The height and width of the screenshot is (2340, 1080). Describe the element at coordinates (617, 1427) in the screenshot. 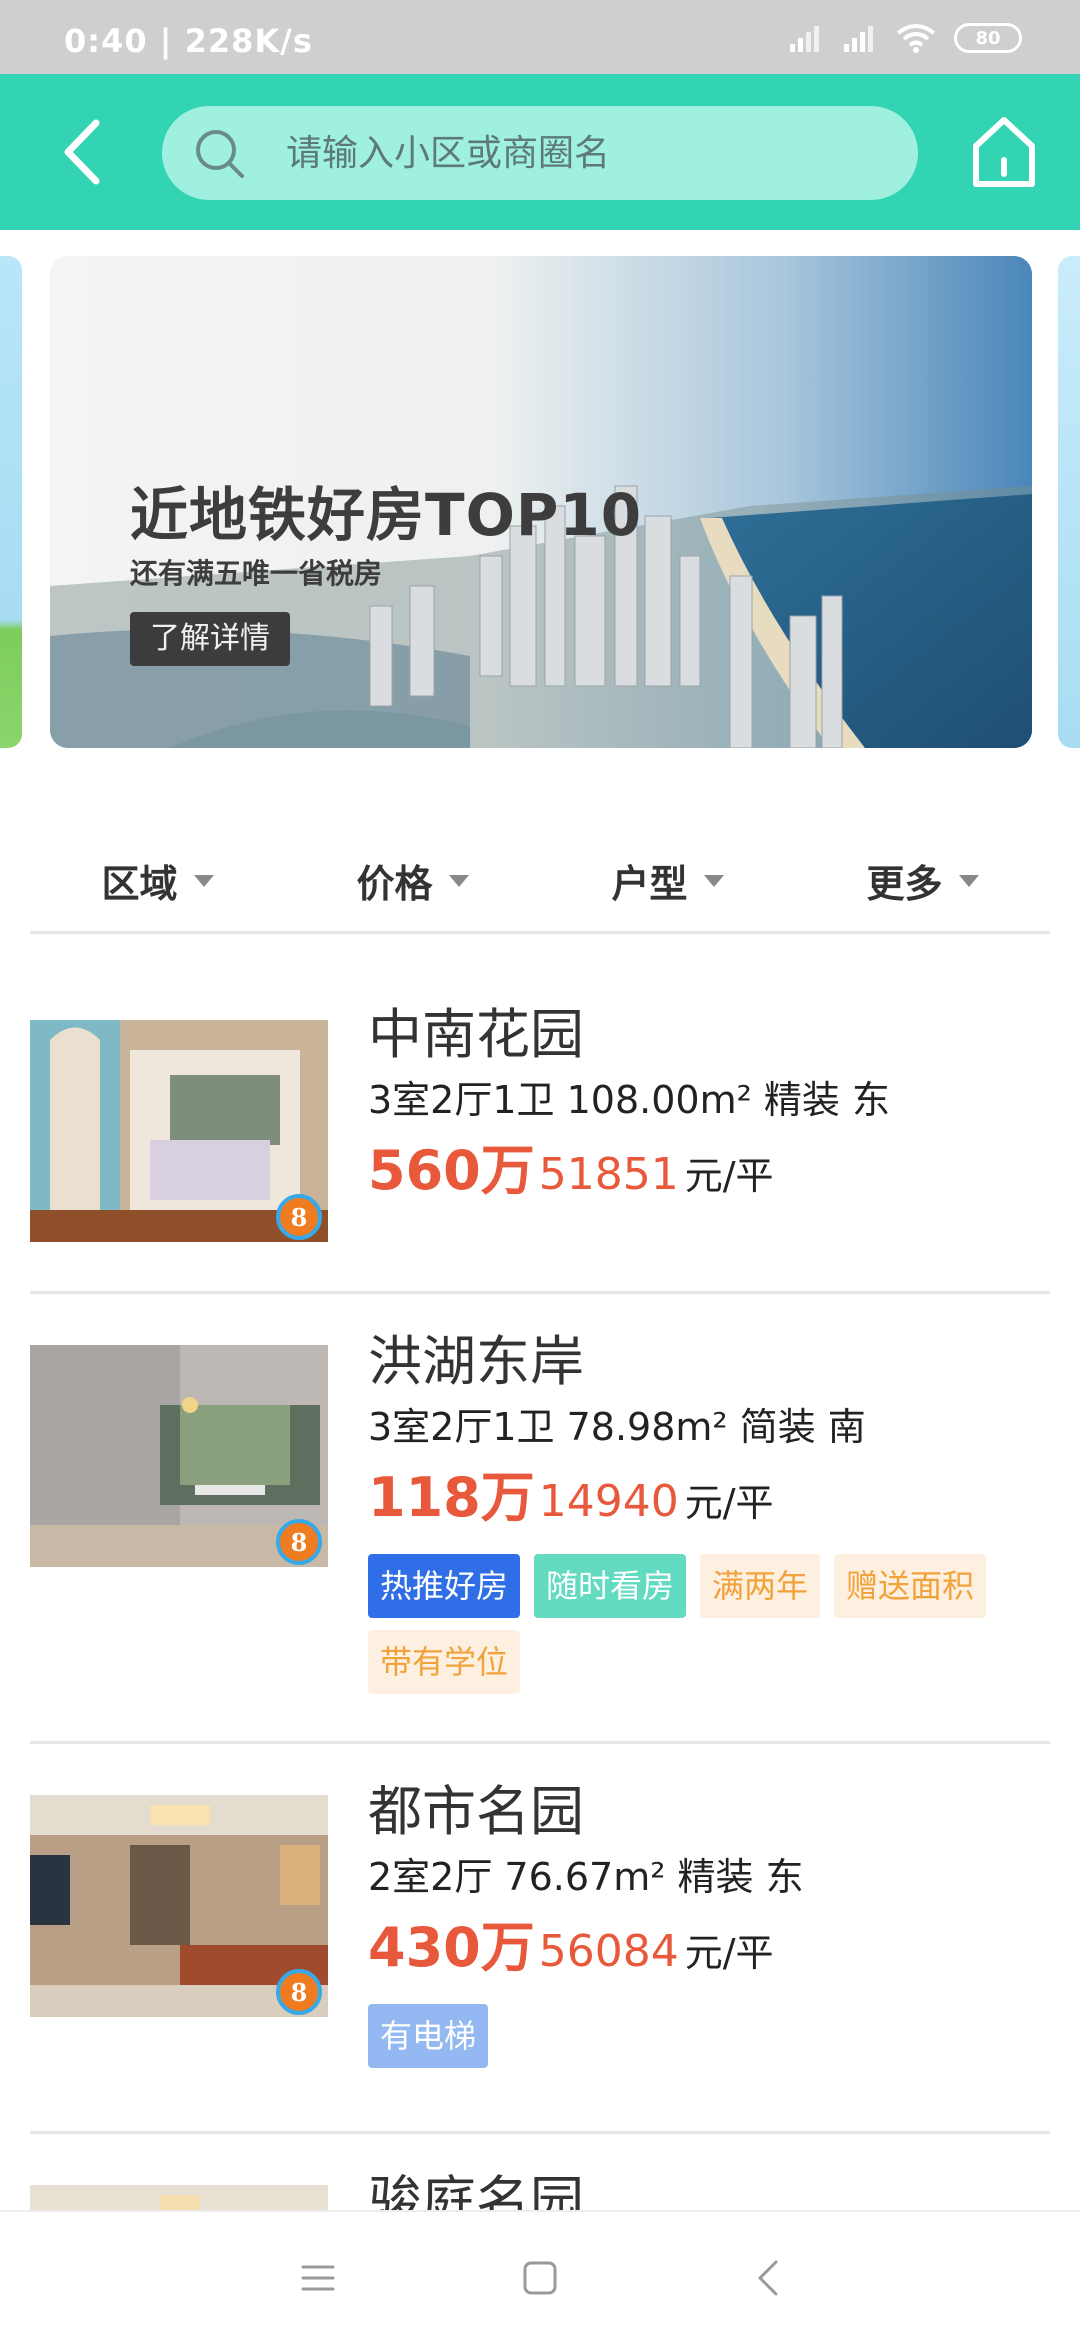

I see `listing-detail: 3室2厅1卫 78.98m² 简装 南` at that location.